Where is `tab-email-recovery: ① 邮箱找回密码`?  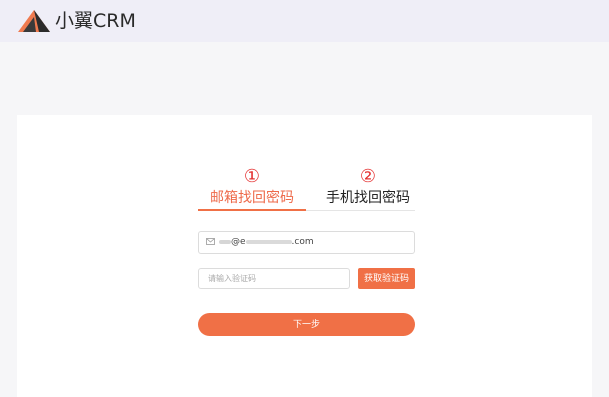 tab-email-recovery: ① 邮箱找回密码 is located at coordinates (252, 187).